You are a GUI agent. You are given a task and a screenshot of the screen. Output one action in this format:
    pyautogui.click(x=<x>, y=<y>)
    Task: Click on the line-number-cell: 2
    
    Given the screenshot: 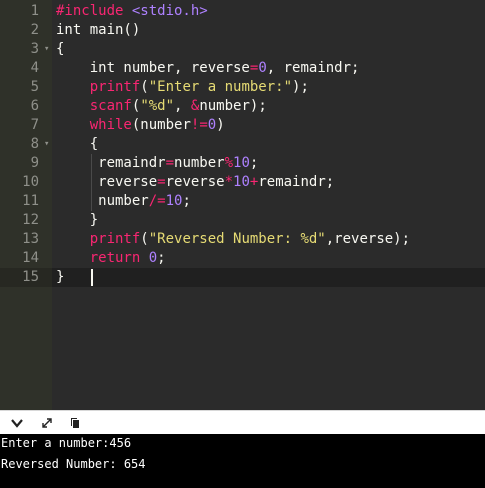 What is the action you would take?
    pyautogui.click(x=26, y=30)
    